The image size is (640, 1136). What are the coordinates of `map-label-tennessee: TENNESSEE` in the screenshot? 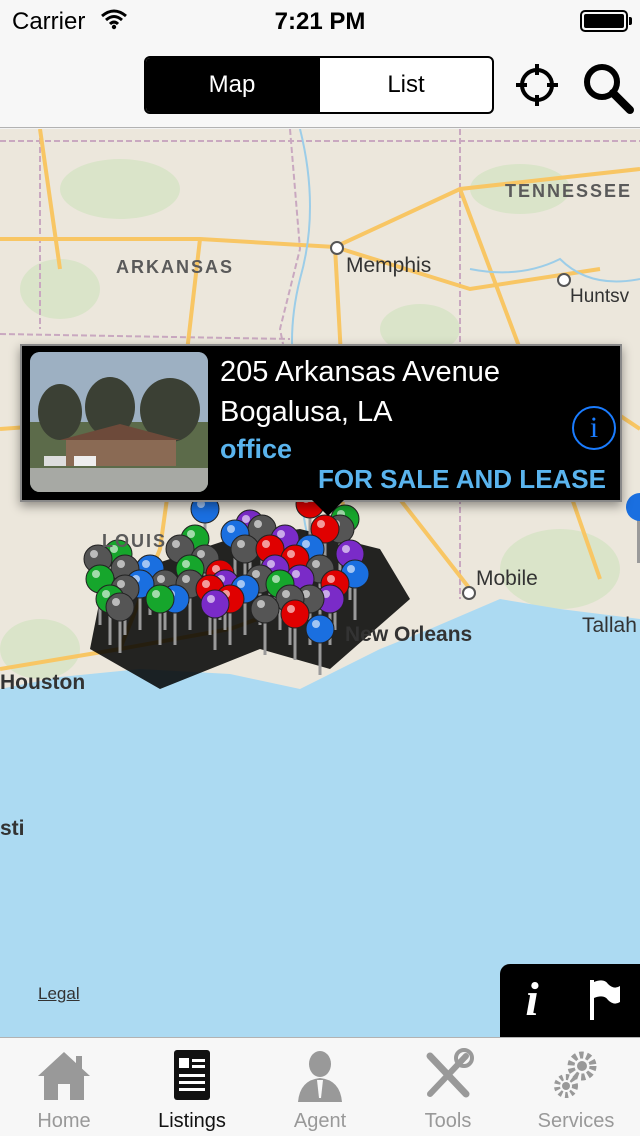 It's located at (569, 191).